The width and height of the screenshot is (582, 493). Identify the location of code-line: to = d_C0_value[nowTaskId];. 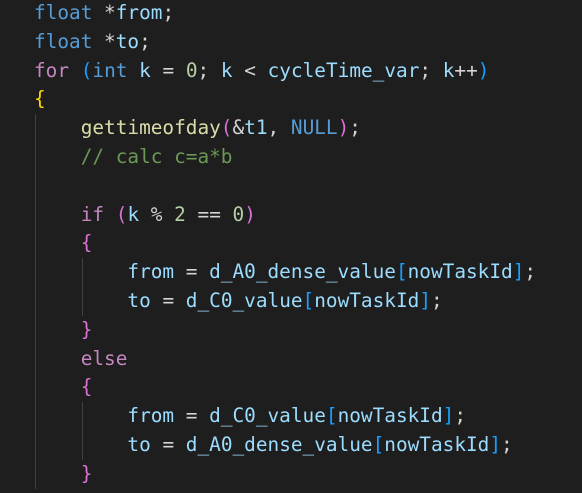
(238, 301).